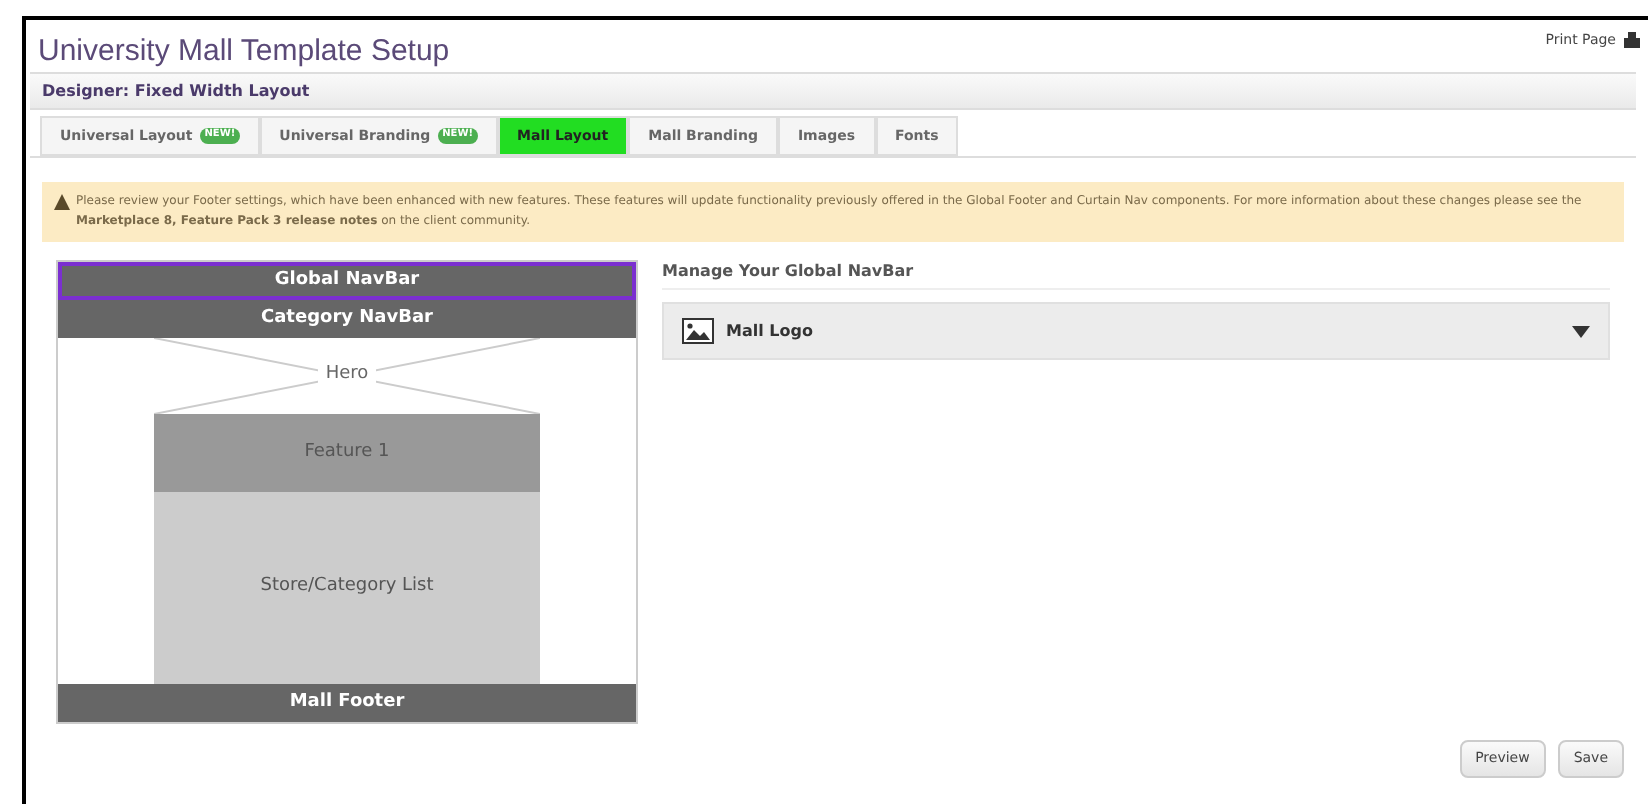 Image resolution: width=1648 pixels, height=804 pixels. What do you see at coordinates (347, 376) in the screenshot?
I see `hero-placeholder: Hero` at bounding box center [347, 376].